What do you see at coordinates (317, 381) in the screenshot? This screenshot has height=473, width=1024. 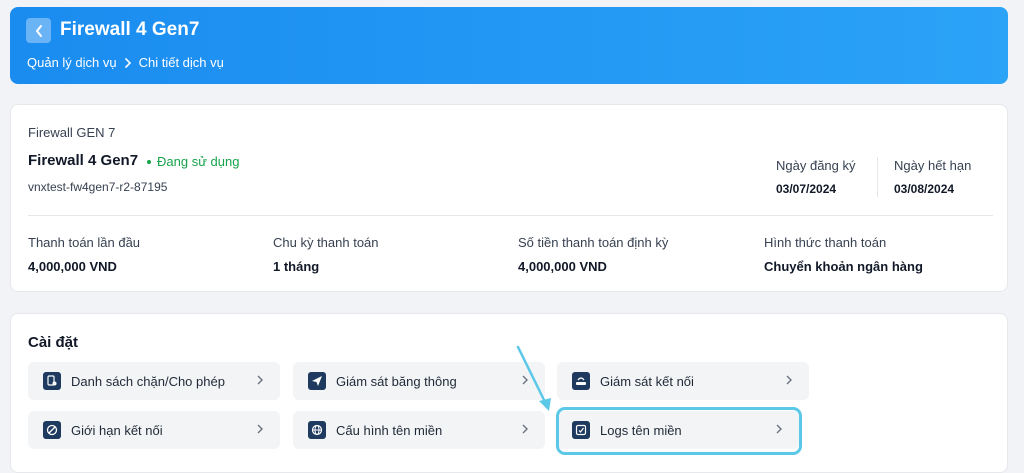 I see `send-icon` at bounding box center [317, 381].